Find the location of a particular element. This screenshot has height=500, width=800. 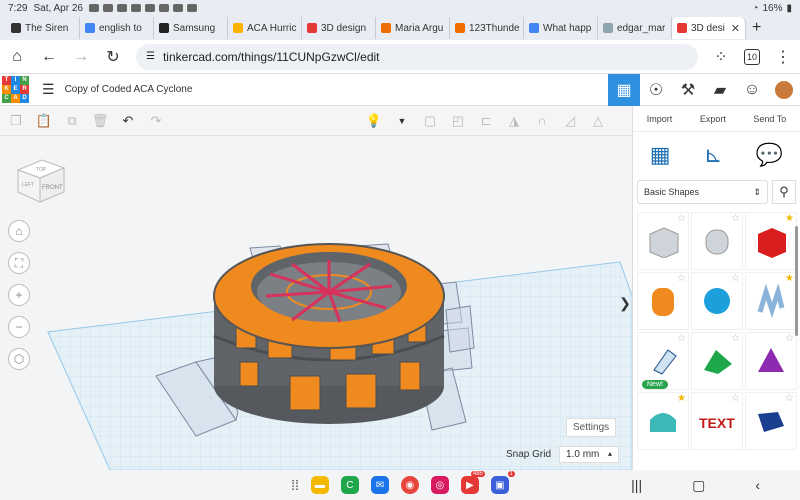

browser-tab: 3D design is located at coordinates (339, 28).